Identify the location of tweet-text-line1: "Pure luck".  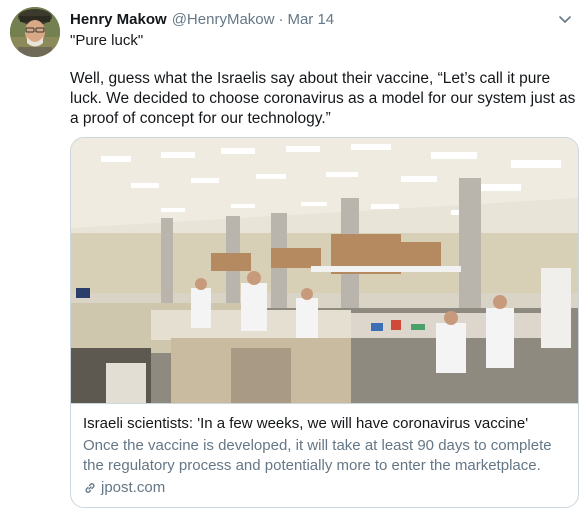
(107, 40).